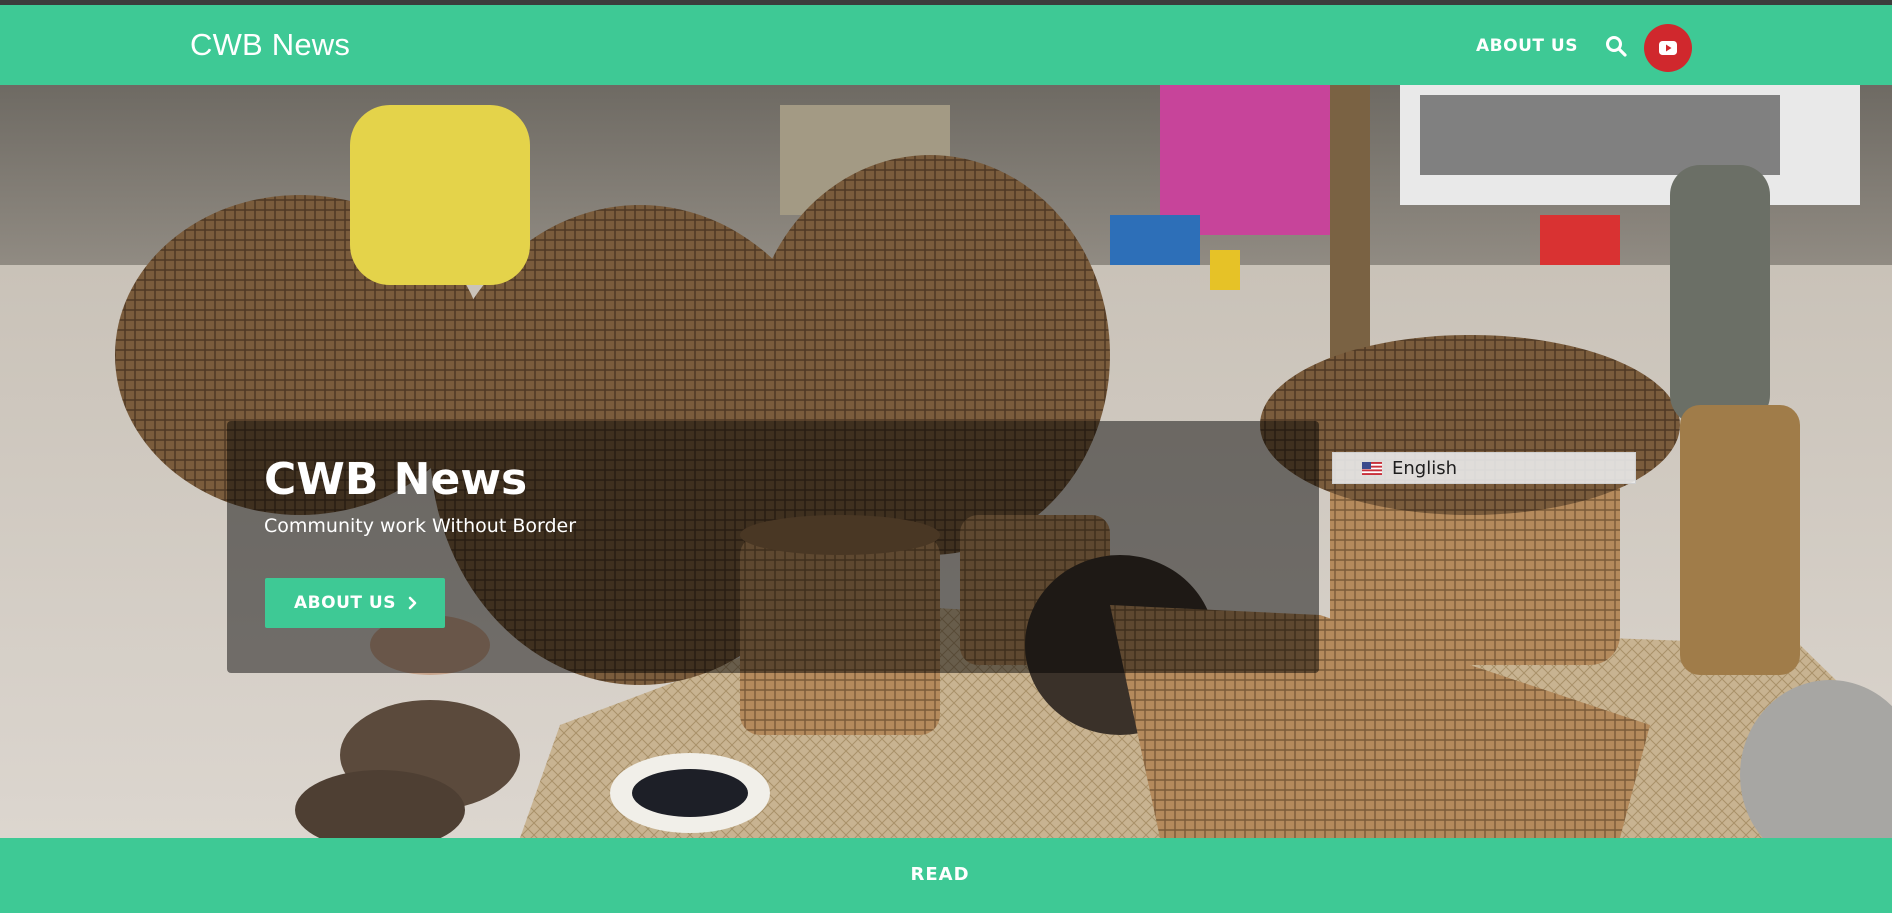  I want to click on us-flag-icon, so click(1372, 468).